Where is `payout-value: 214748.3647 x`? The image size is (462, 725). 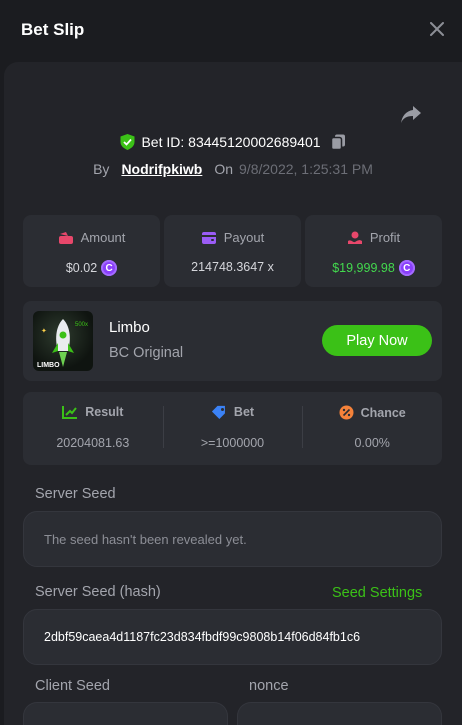
payout-value: 214748.3647 x is located at coordinates (232, 267).